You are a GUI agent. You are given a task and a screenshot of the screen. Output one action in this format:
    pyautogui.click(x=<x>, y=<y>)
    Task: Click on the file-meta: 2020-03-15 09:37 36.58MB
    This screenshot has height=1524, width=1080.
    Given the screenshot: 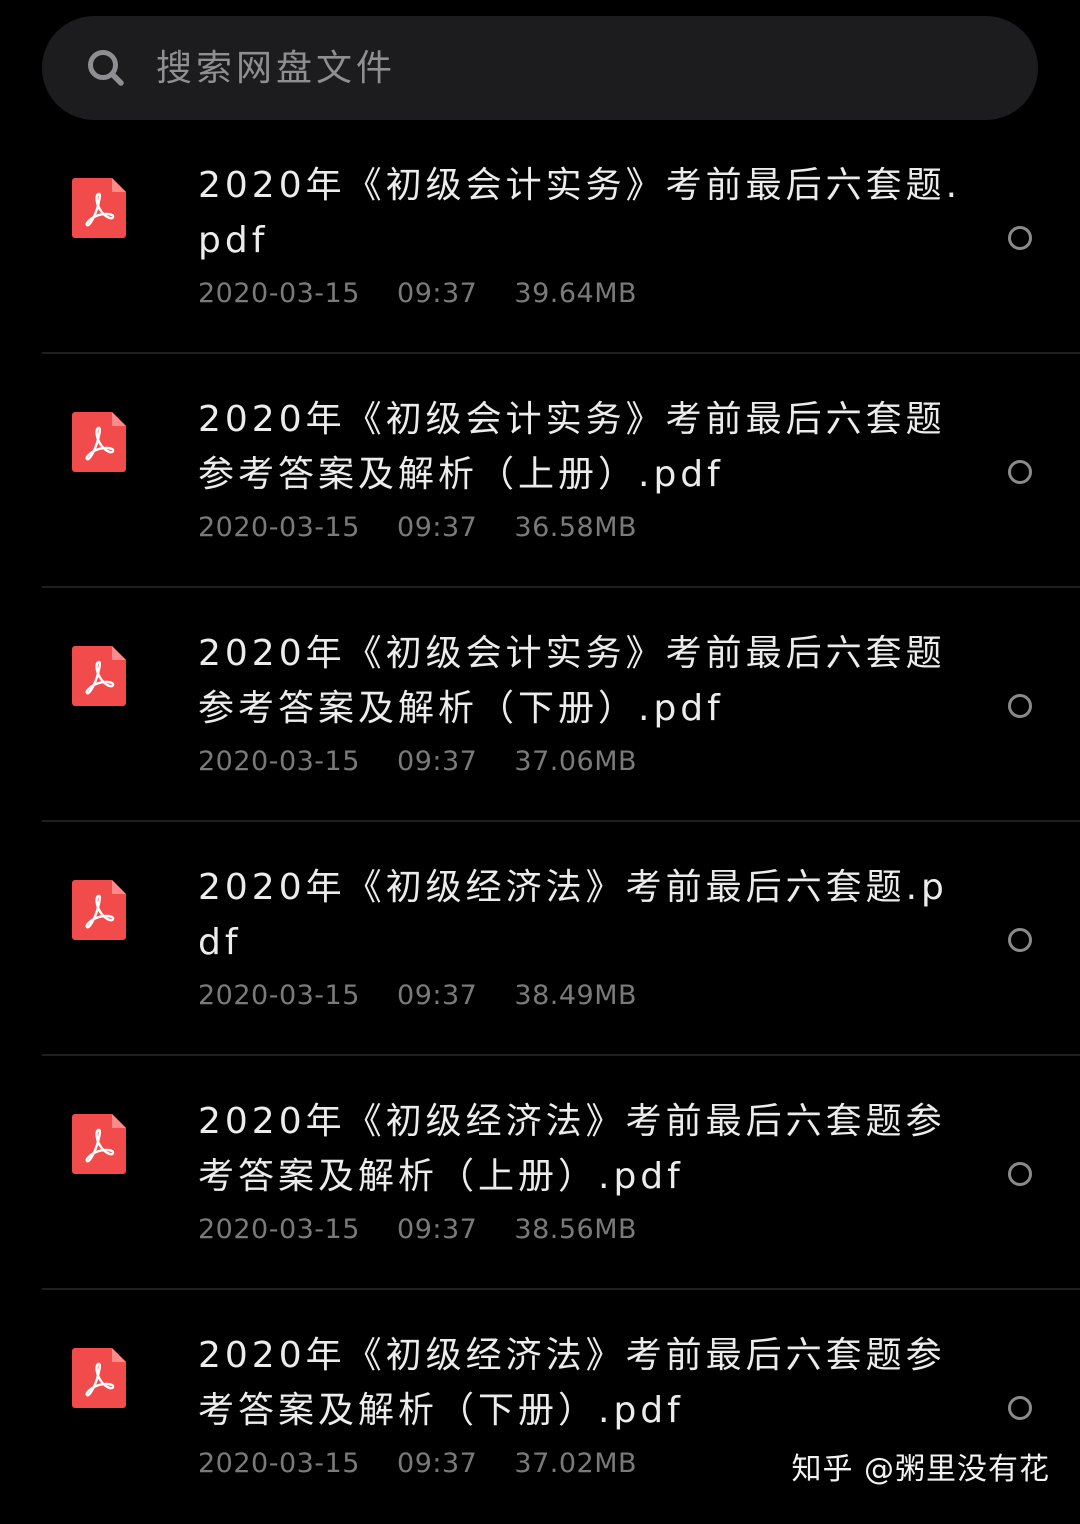 What is the action you would take?
    pyautogui.click(x=417, y=527)
    